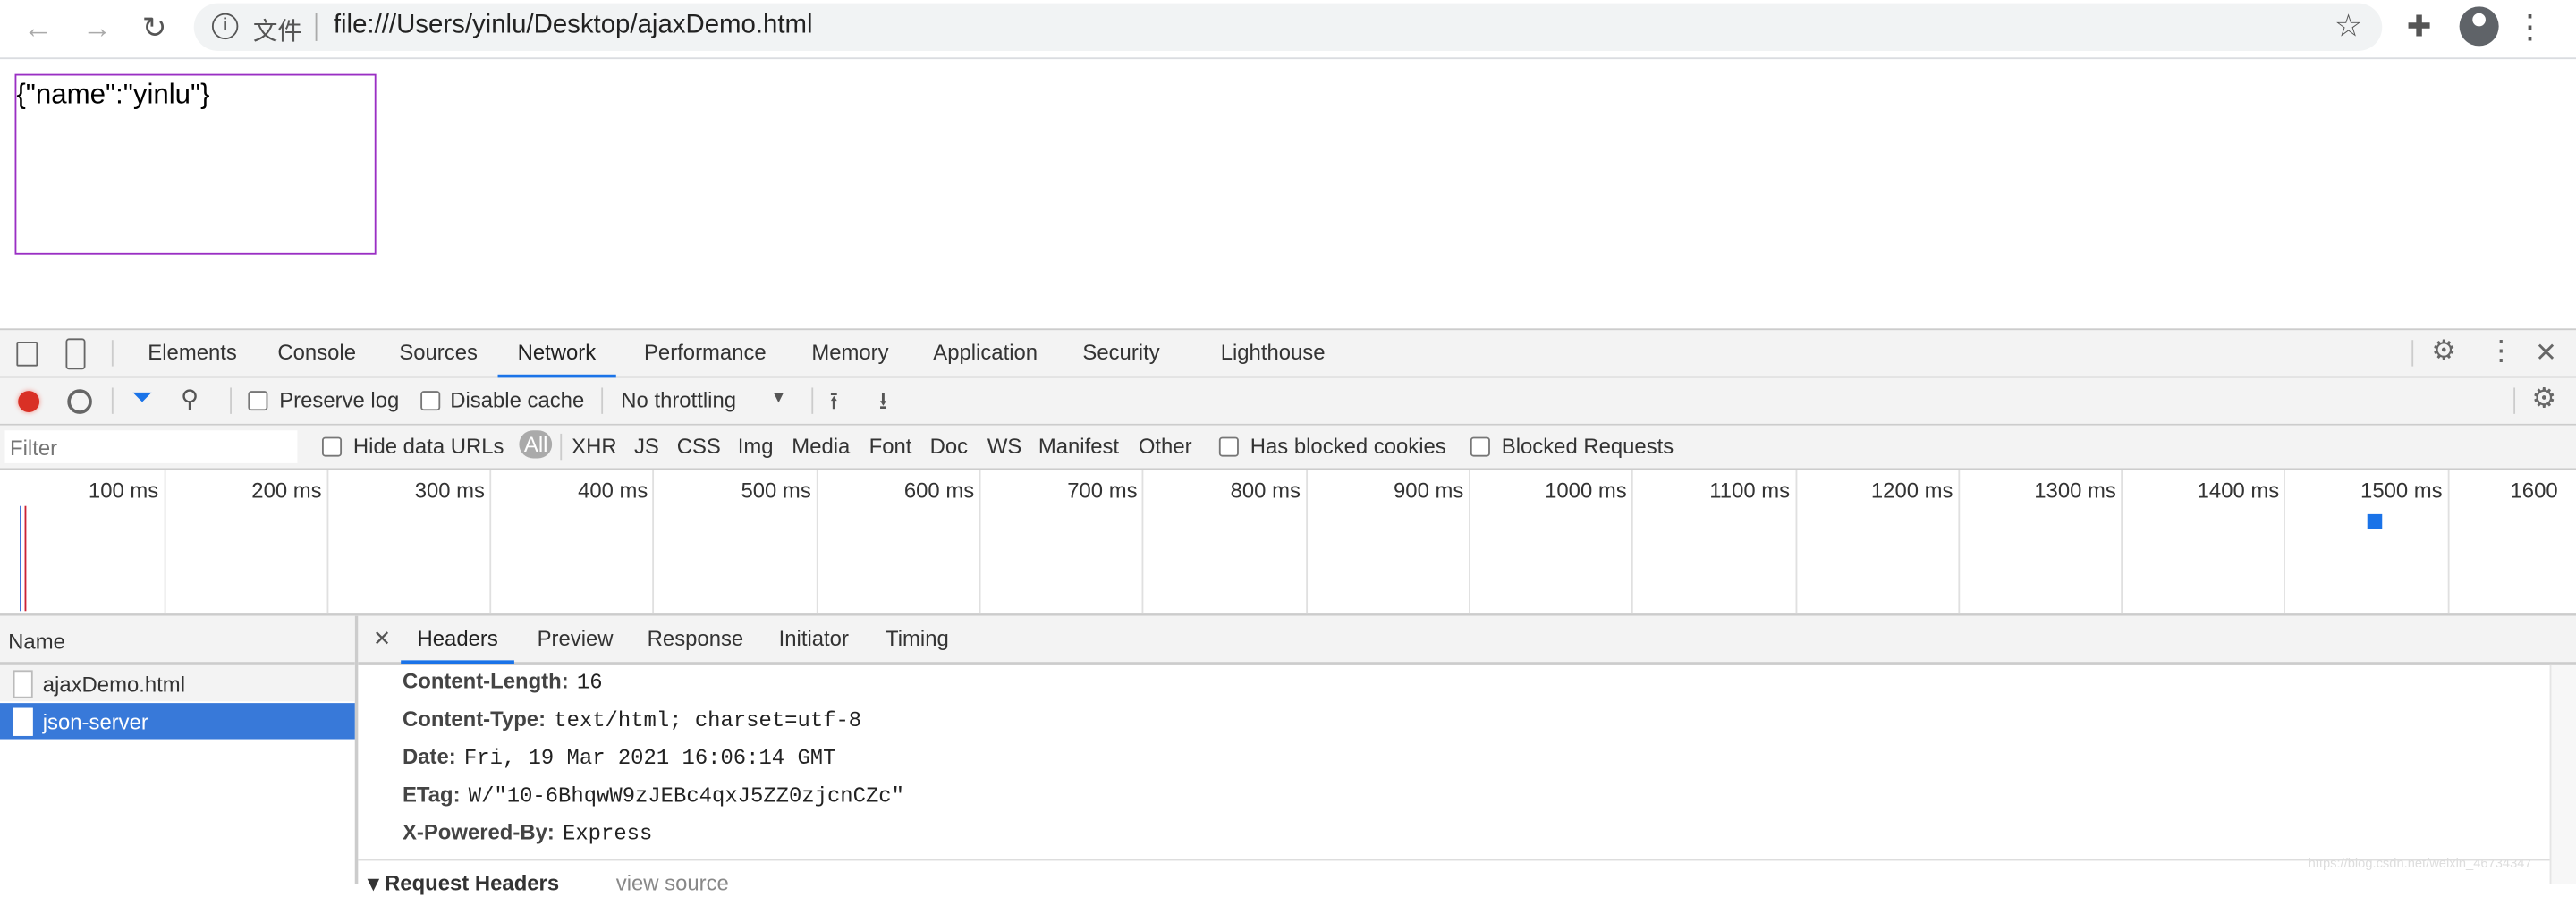  What do you see at coordinates (37, 28) in the screenshot?
I see `back-icon: ←` at bounding box center [37, 28].